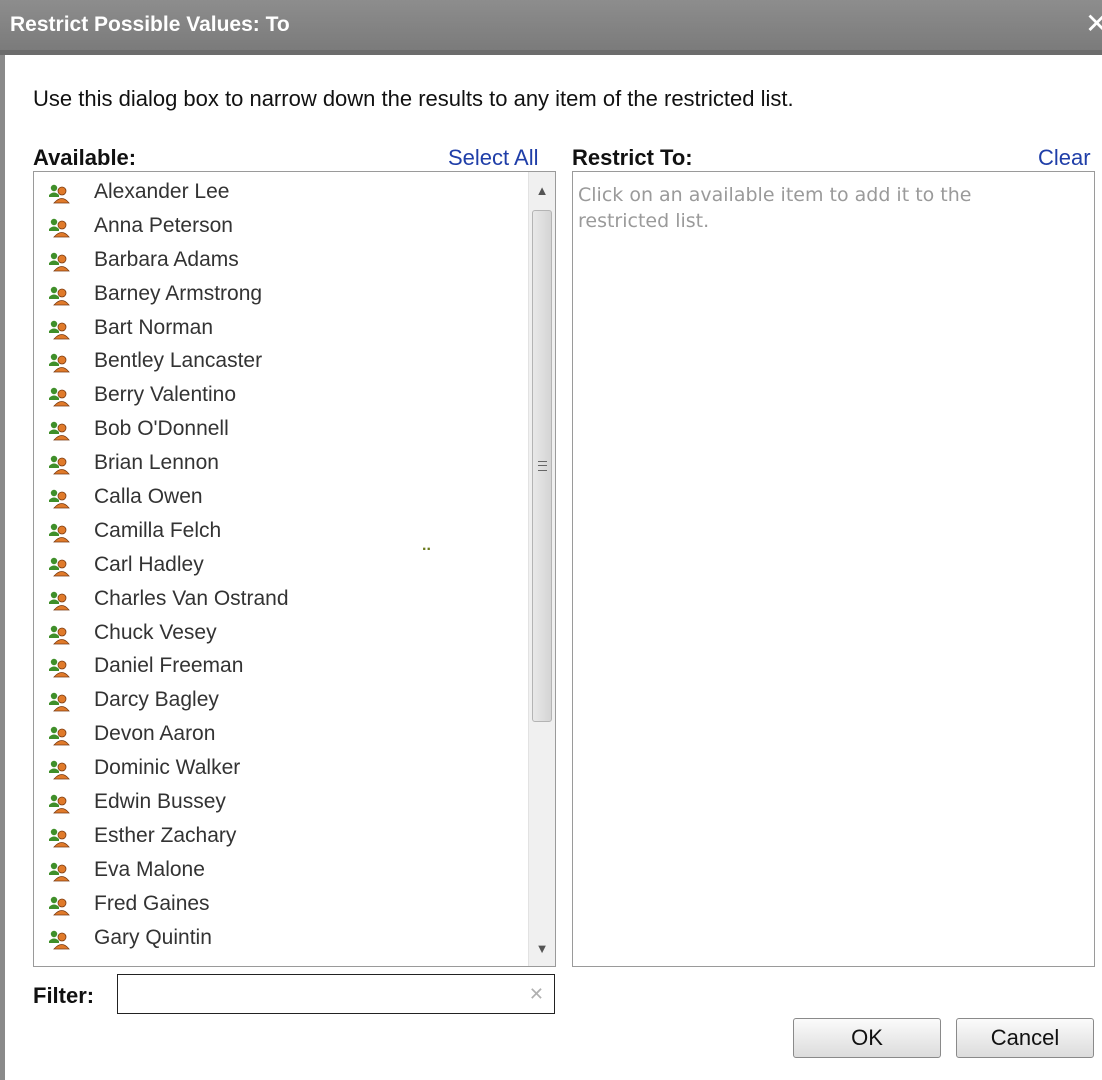 This screenshot has height=1080, width=1102. Describe the element at coordinates (85, 157) in the screenshot. I see `available-label: Available:` at that location.